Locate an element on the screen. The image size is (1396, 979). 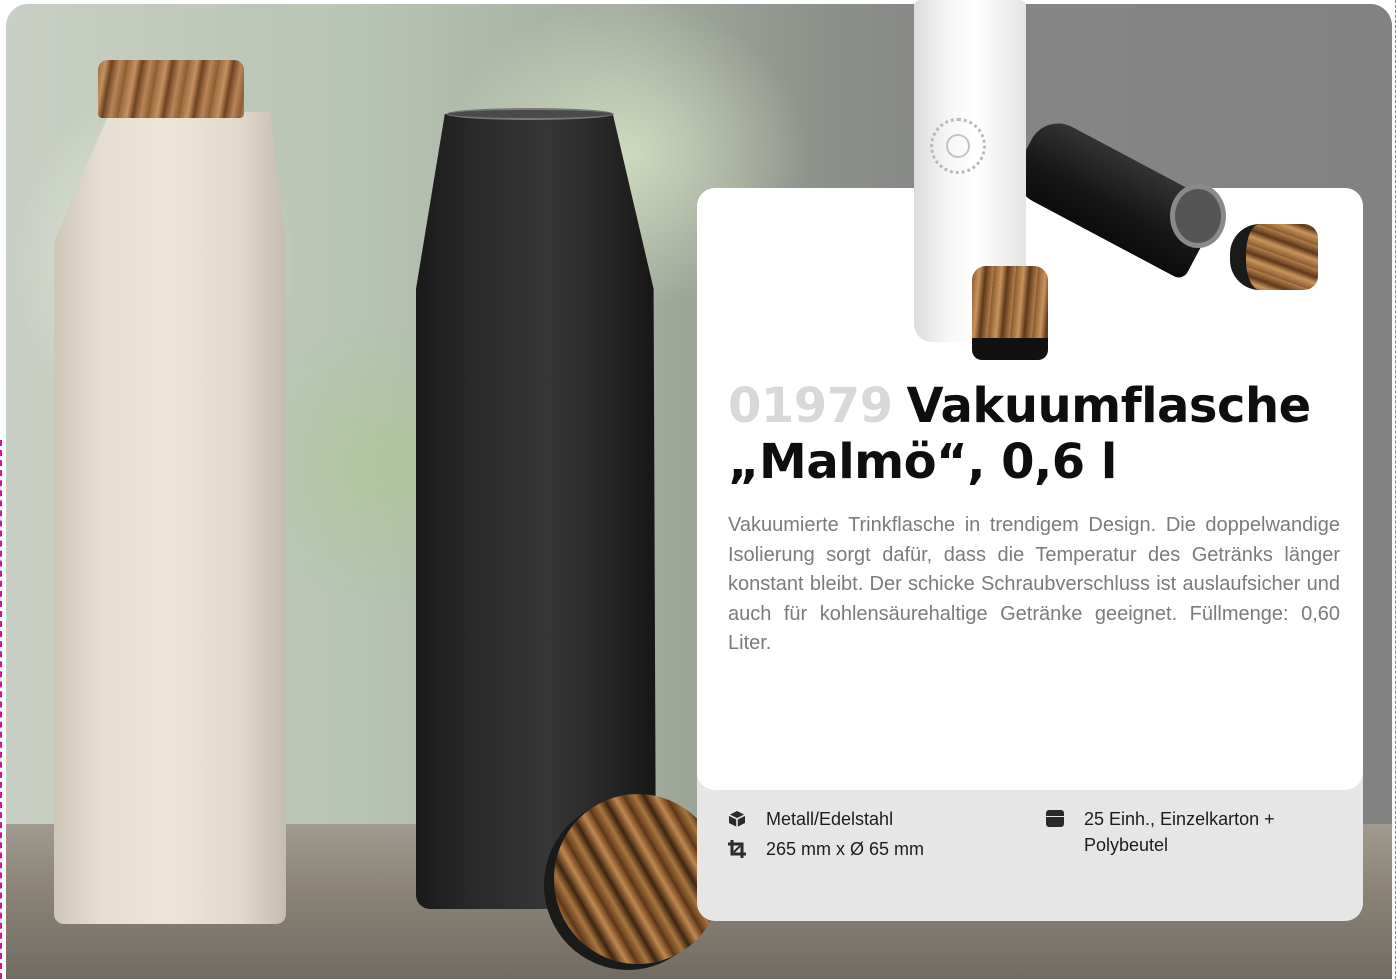
photo-bottle-black-rim is located at coordinates (530, 114).